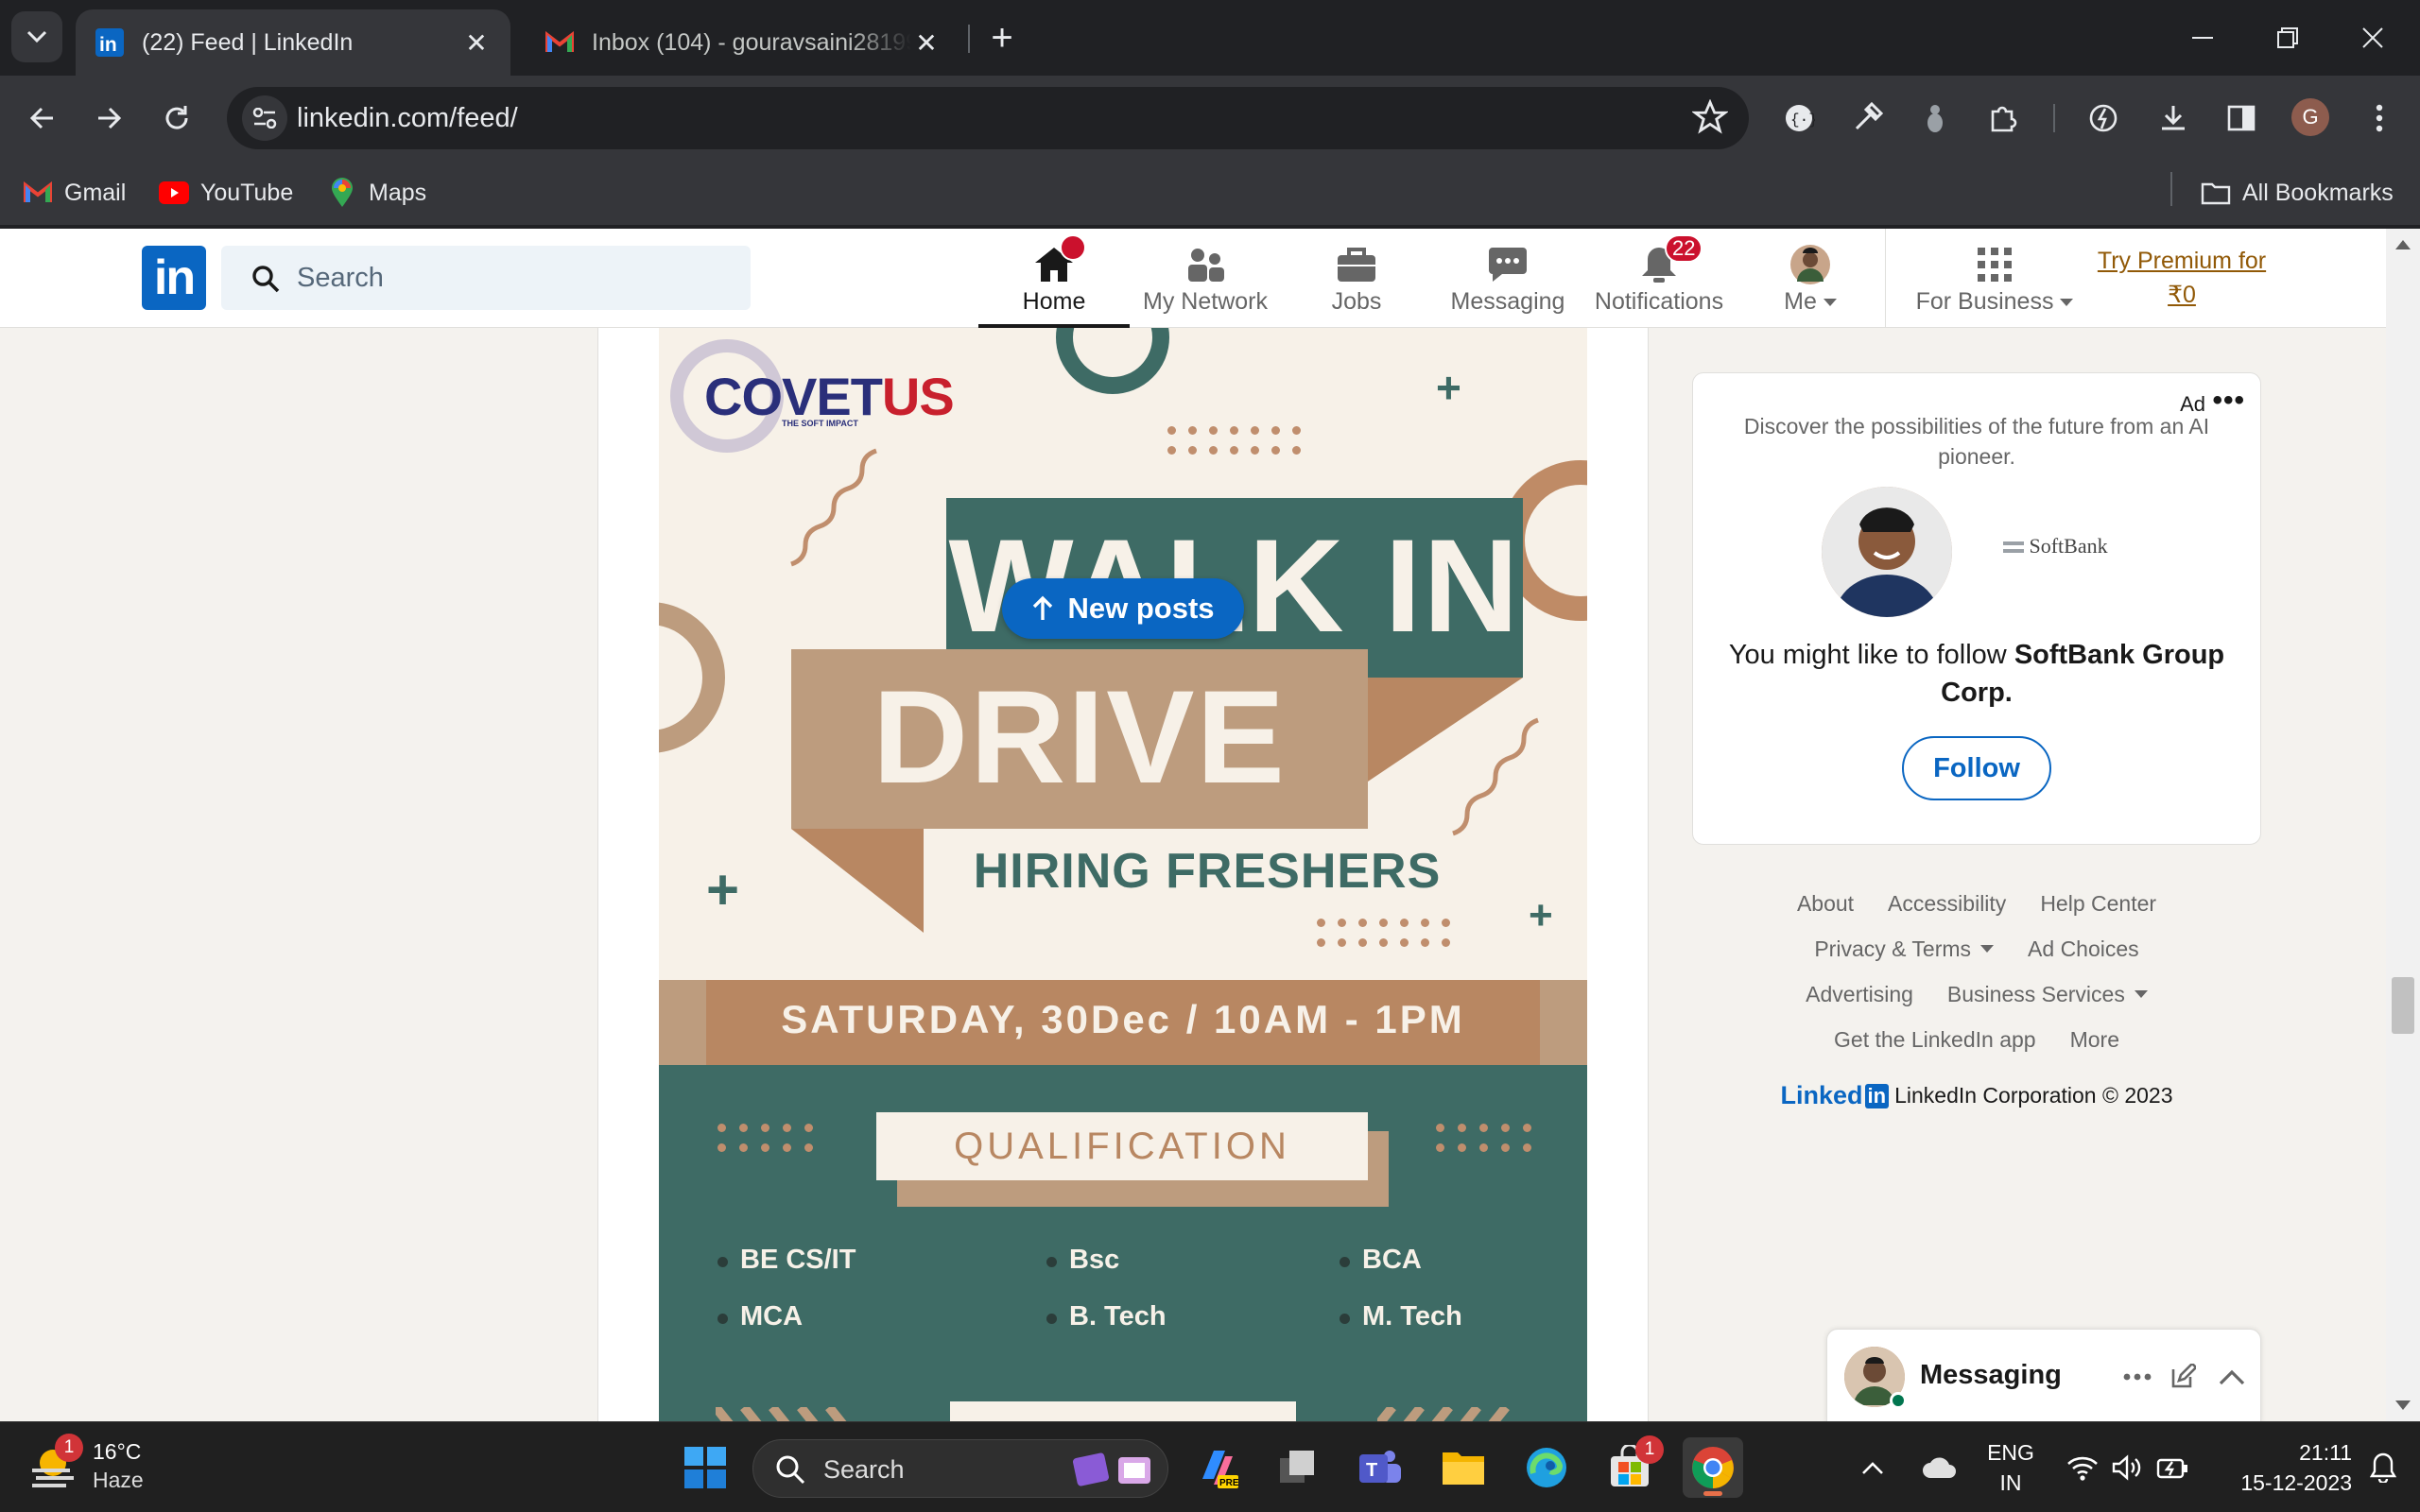 This screenshot has width=2420, height=1512. Describe the element at coordinates (1356, 278) in the screenshot. I see `nav-jobs: Jobs` at that location.